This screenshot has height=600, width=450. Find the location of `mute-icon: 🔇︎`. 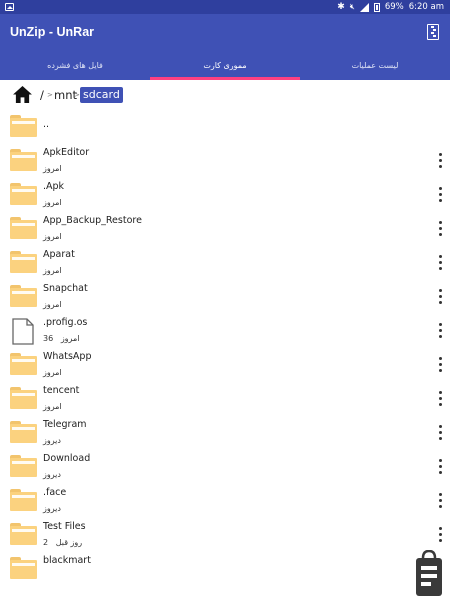

mute-icon: 🔇︎ is located at coordinates (352, 6).